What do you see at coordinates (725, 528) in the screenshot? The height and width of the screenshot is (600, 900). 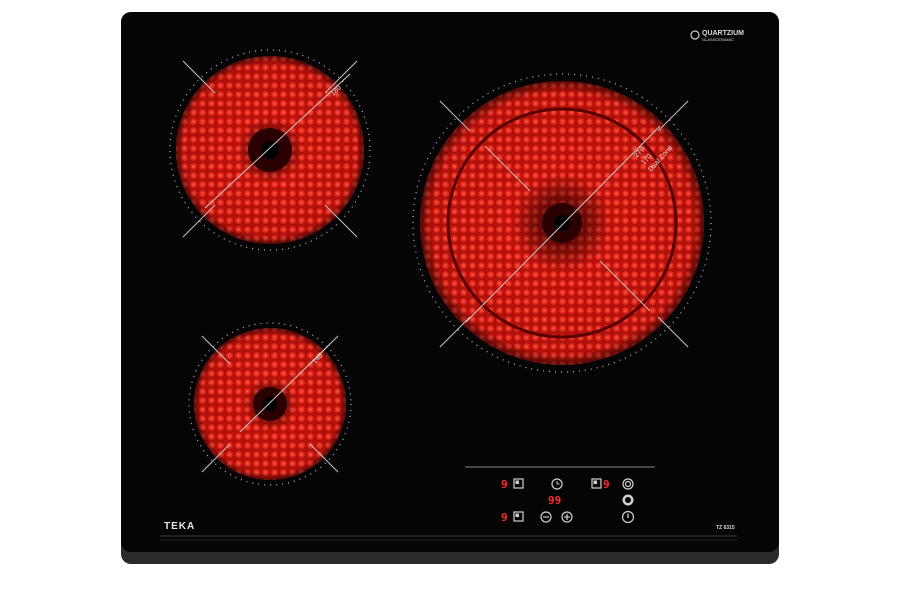 I see `model-label: TZ 6315` at bounding box center [725, 528].